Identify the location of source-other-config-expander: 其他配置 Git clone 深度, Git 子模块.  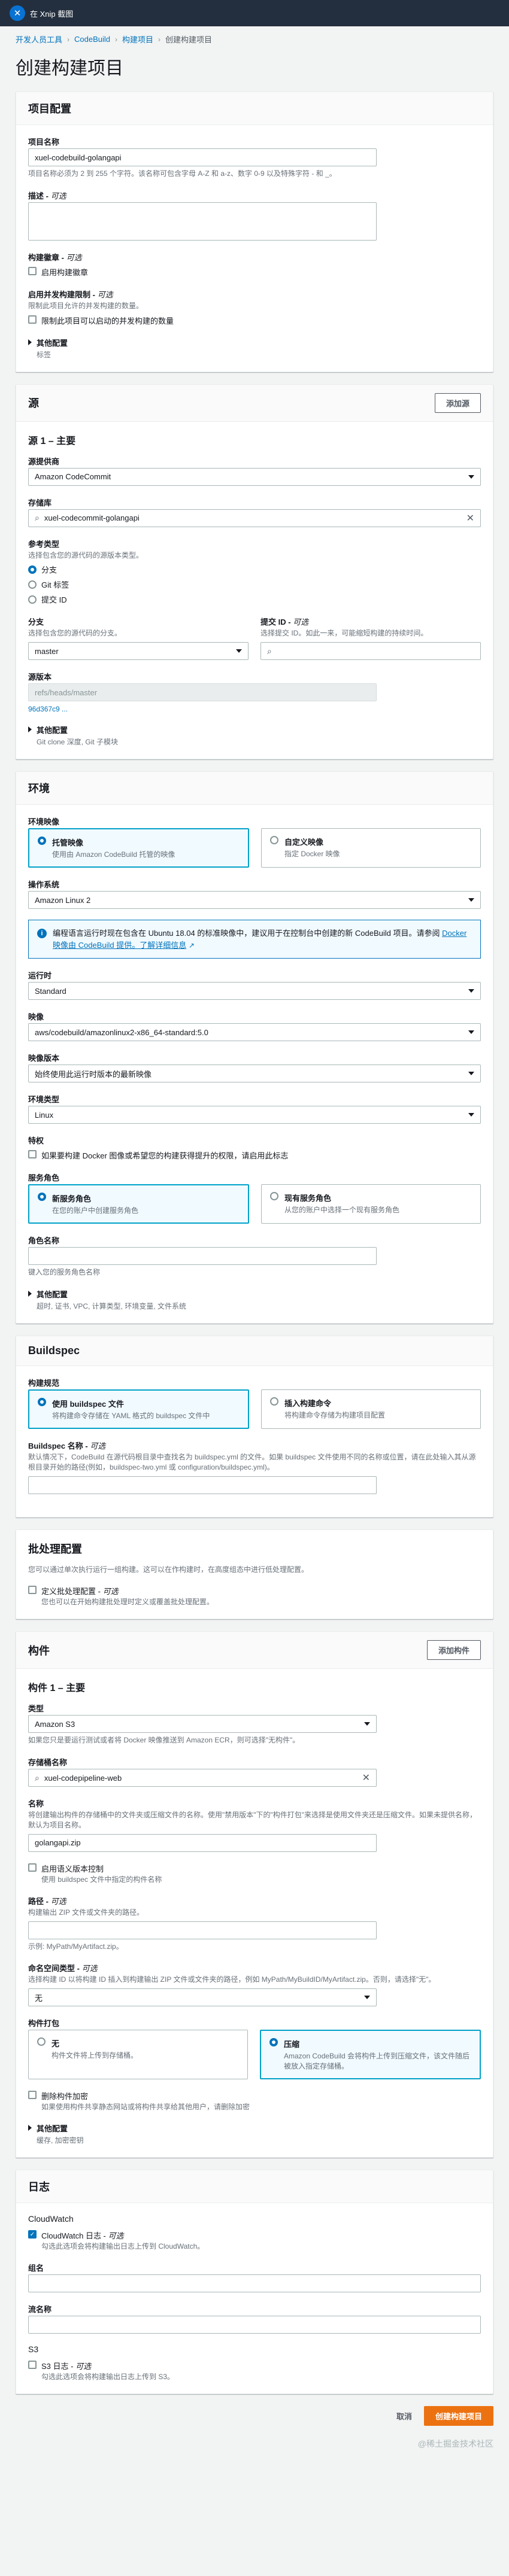
(255, 735).